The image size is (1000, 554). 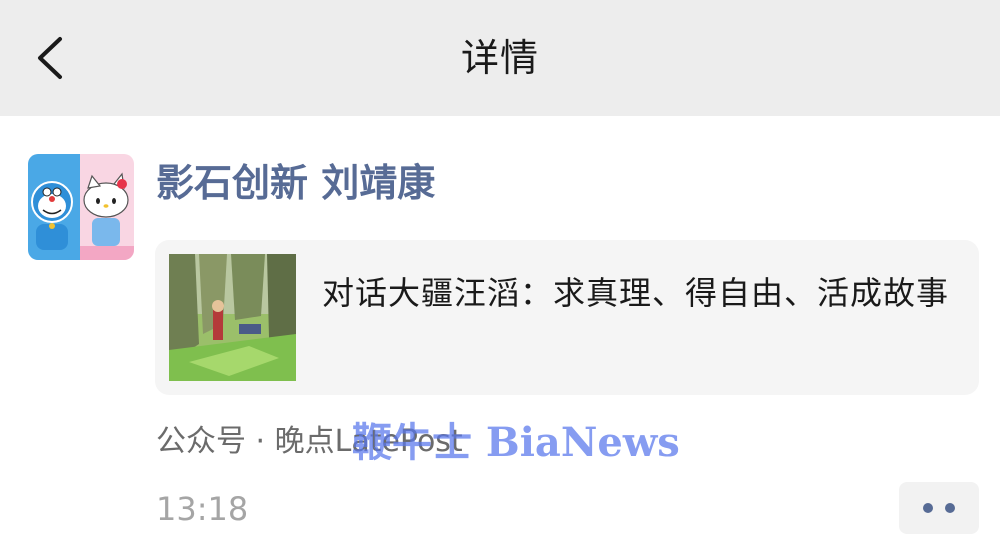 I want to click on source-label: 公众号 · 晚点, so click(x=245, y=441).